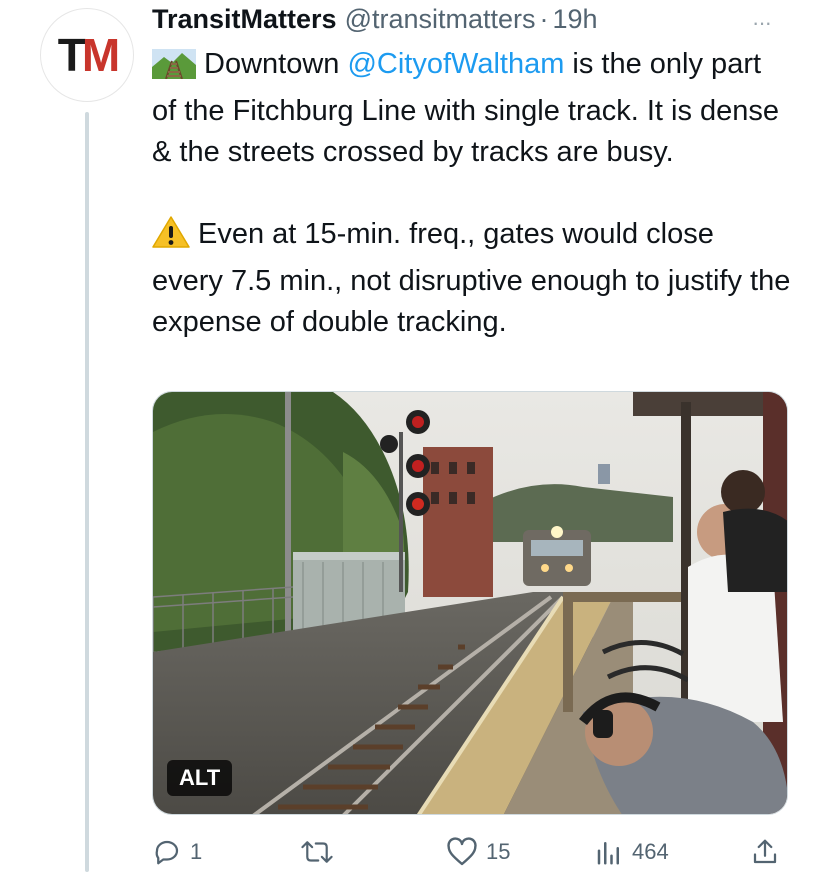 Image resolution: width=828 pixels, height=875 pixels. I want to click on warning-icon, so click(171, 238).